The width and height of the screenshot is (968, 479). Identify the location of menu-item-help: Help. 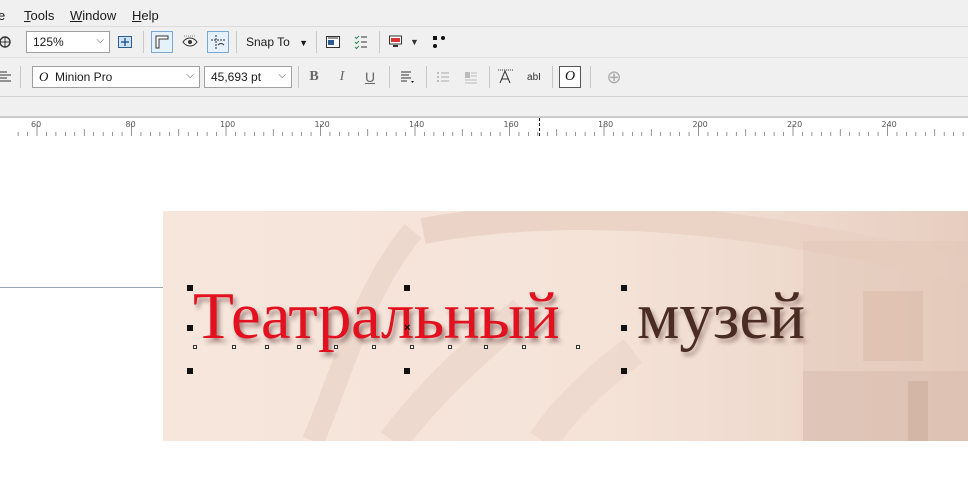
(145, 15).